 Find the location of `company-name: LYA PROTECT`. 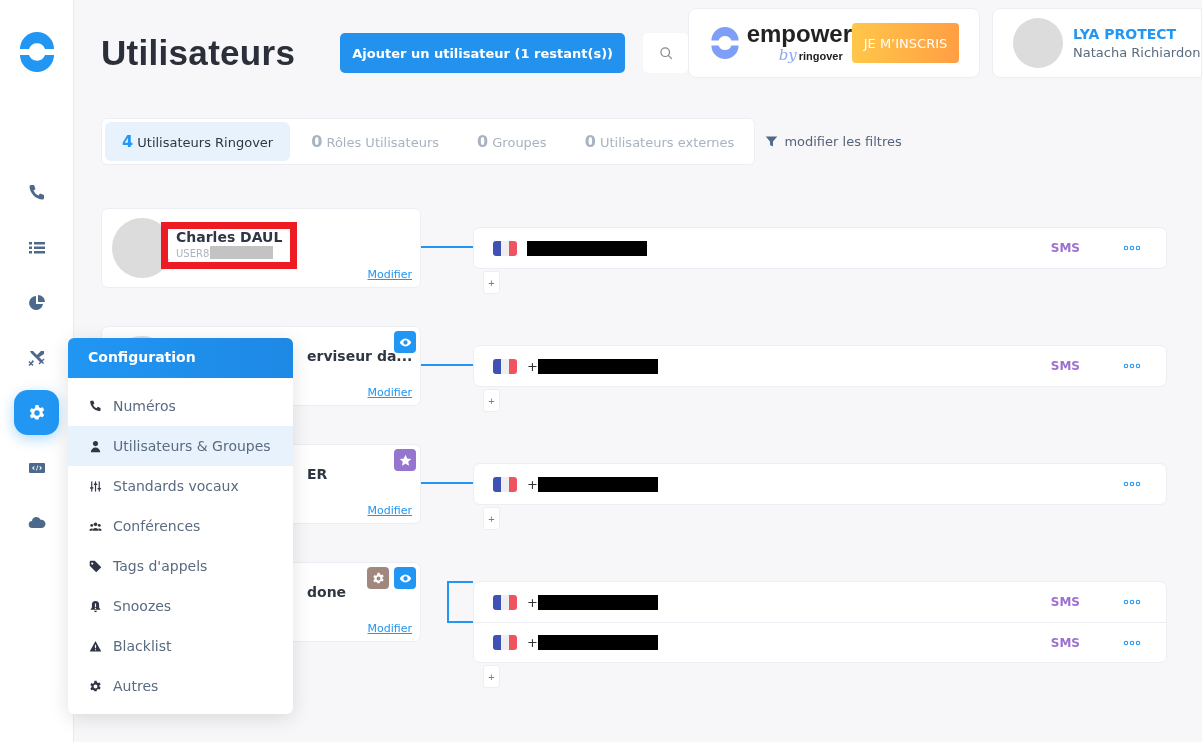

company-name: LYA PROTECT is located at coordinates (1125, 34).